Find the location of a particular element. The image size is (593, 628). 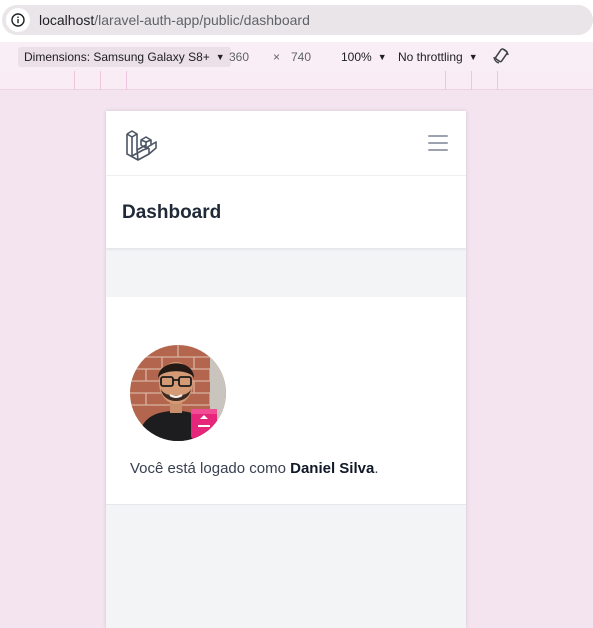

welcome-prefix: Você está logado como is located at coordinates (210, 468).